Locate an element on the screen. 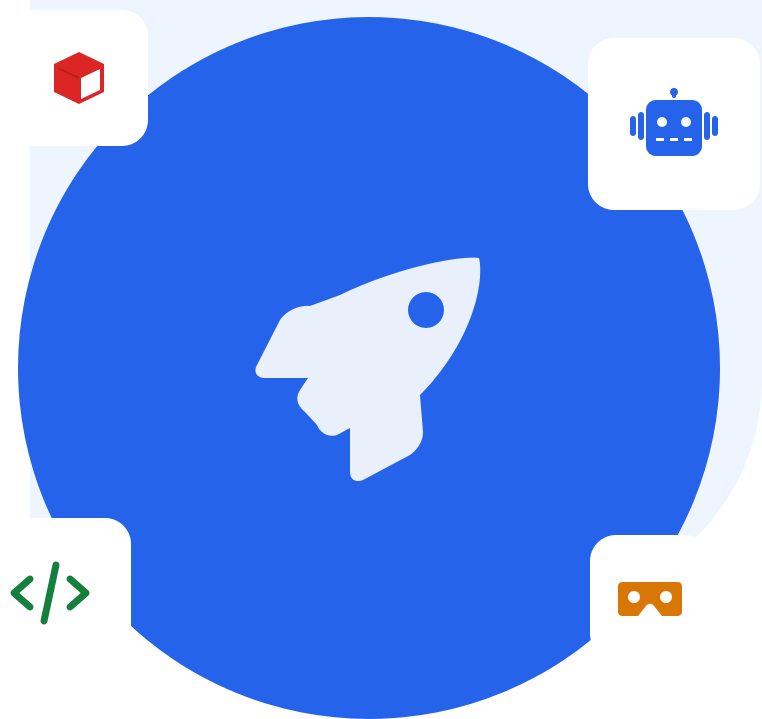 The height and width of the screenshot is (719, 762). code-card is located at coordinates (65, 593).